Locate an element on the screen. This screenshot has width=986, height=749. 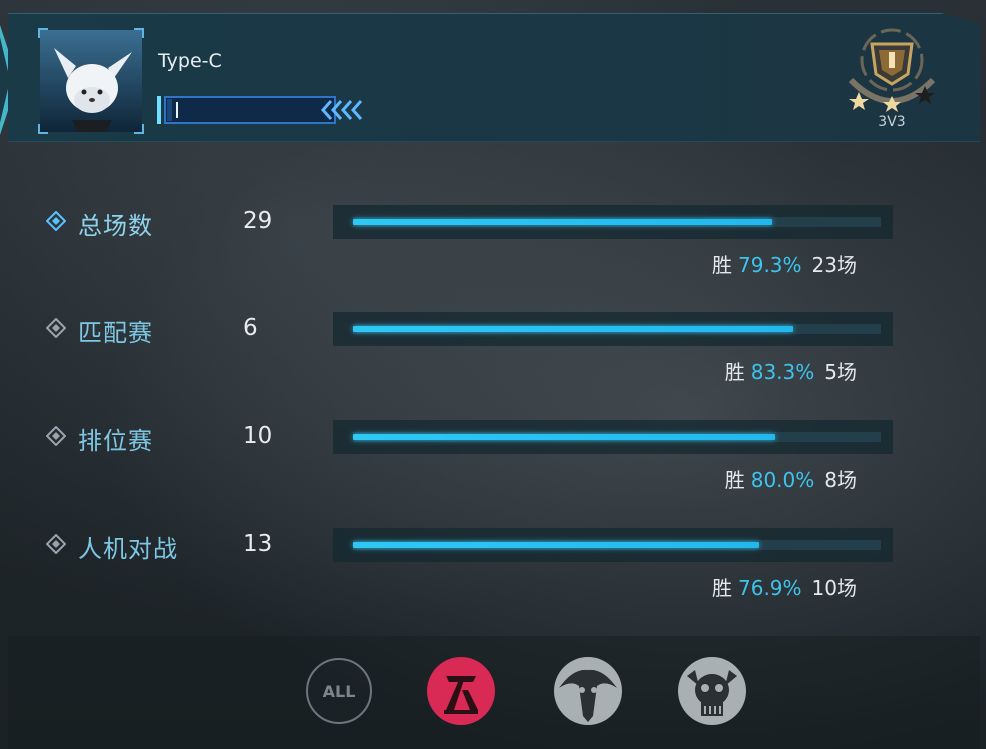
avatar is located at coordinates (91, 81).